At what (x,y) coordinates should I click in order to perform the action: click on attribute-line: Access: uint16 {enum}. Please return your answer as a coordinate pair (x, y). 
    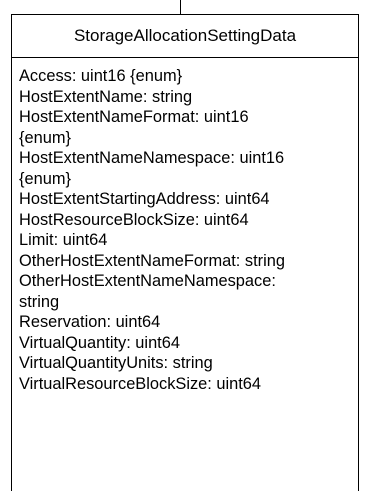
    Looking at the image, I should click on (101, 76).